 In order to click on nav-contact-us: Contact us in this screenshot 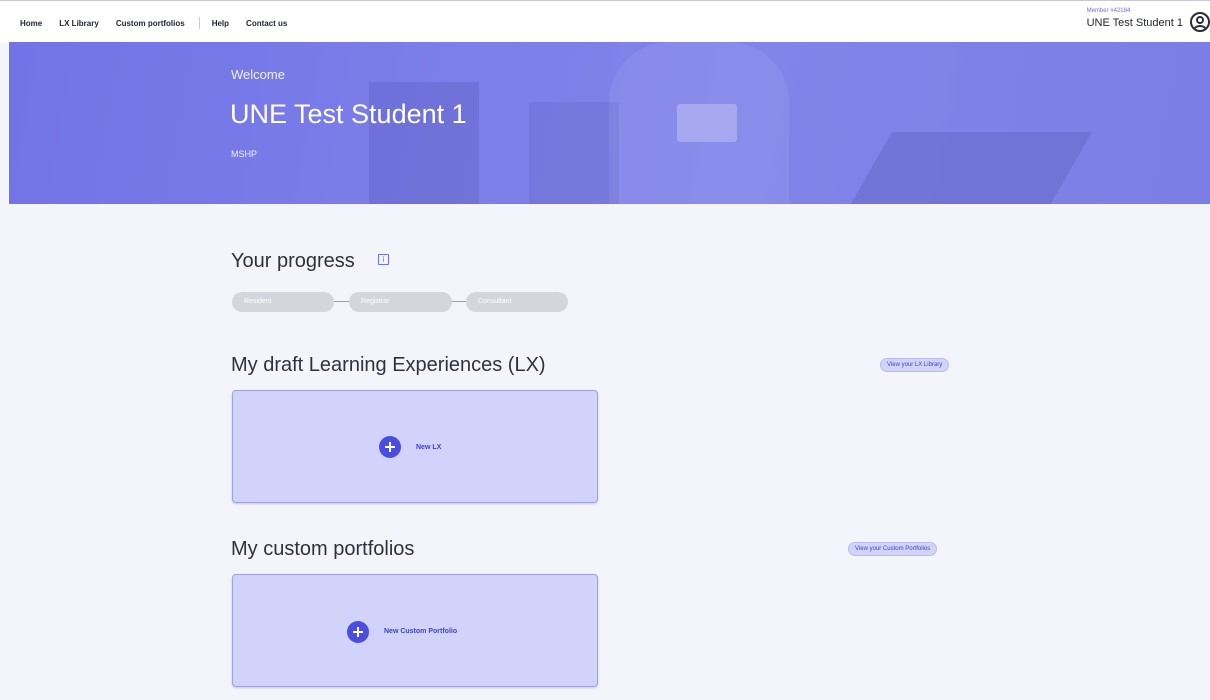, I will do `click(266, 23)`.